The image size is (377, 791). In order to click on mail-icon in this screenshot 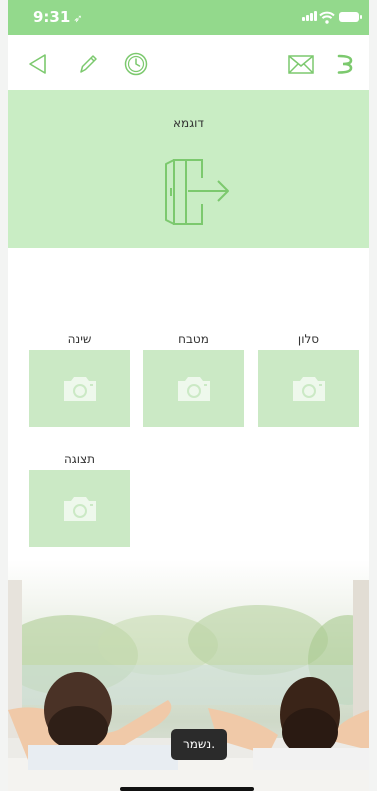, I will do `click(301, 64)`.